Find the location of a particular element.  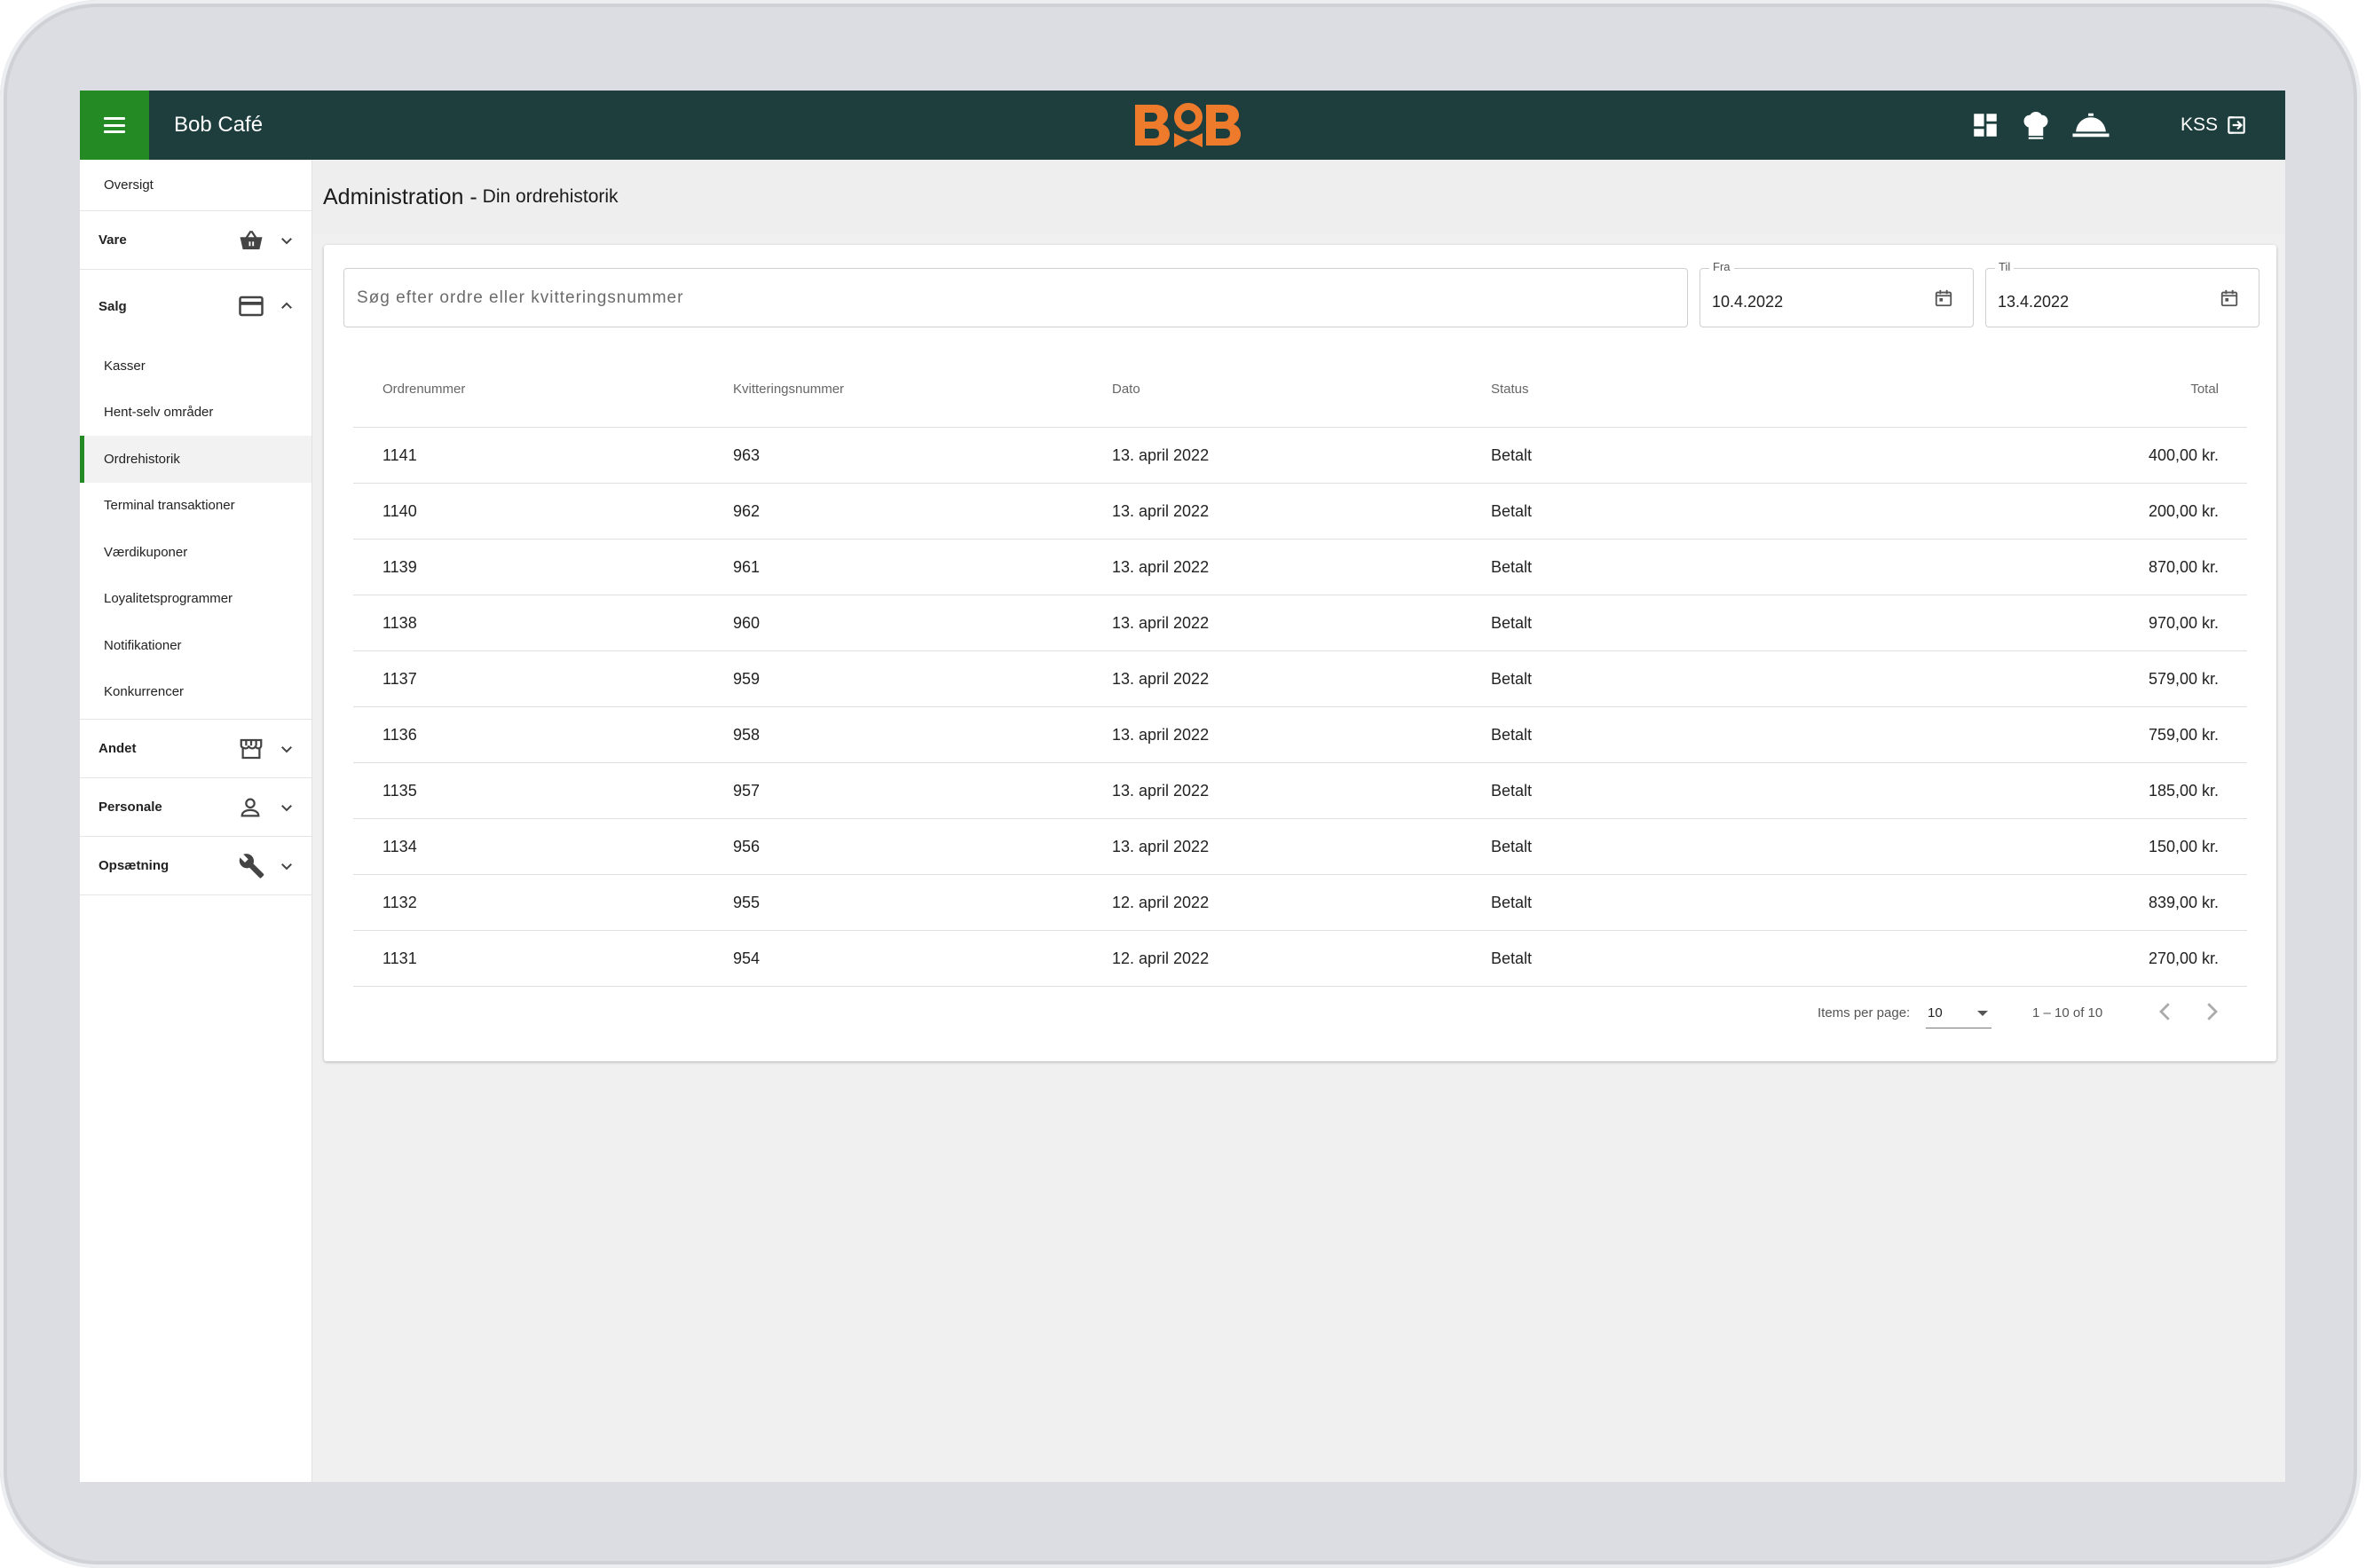

date-from-value: 10.4.2022 is located at coordinates (1748, 302).